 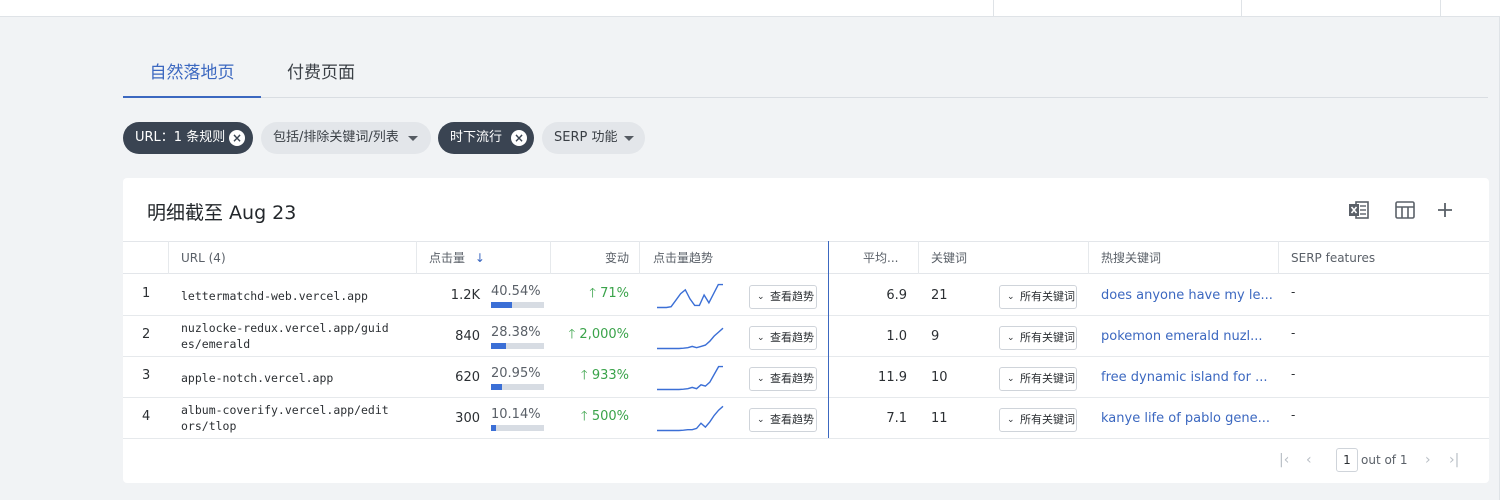 What do you see at coordinates (993, 8) in the screenshot?
I see `top-bar-divider` at bounding box center [993, 8].